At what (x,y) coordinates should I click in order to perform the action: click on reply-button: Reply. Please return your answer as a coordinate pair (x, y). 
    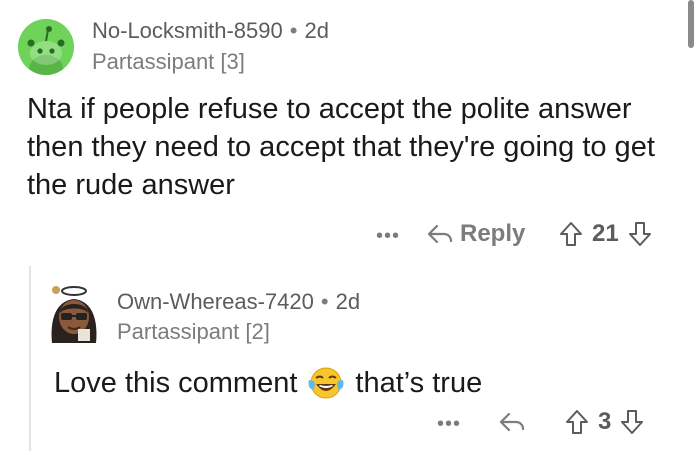
    Looking at the image, I should click on (475, 234).